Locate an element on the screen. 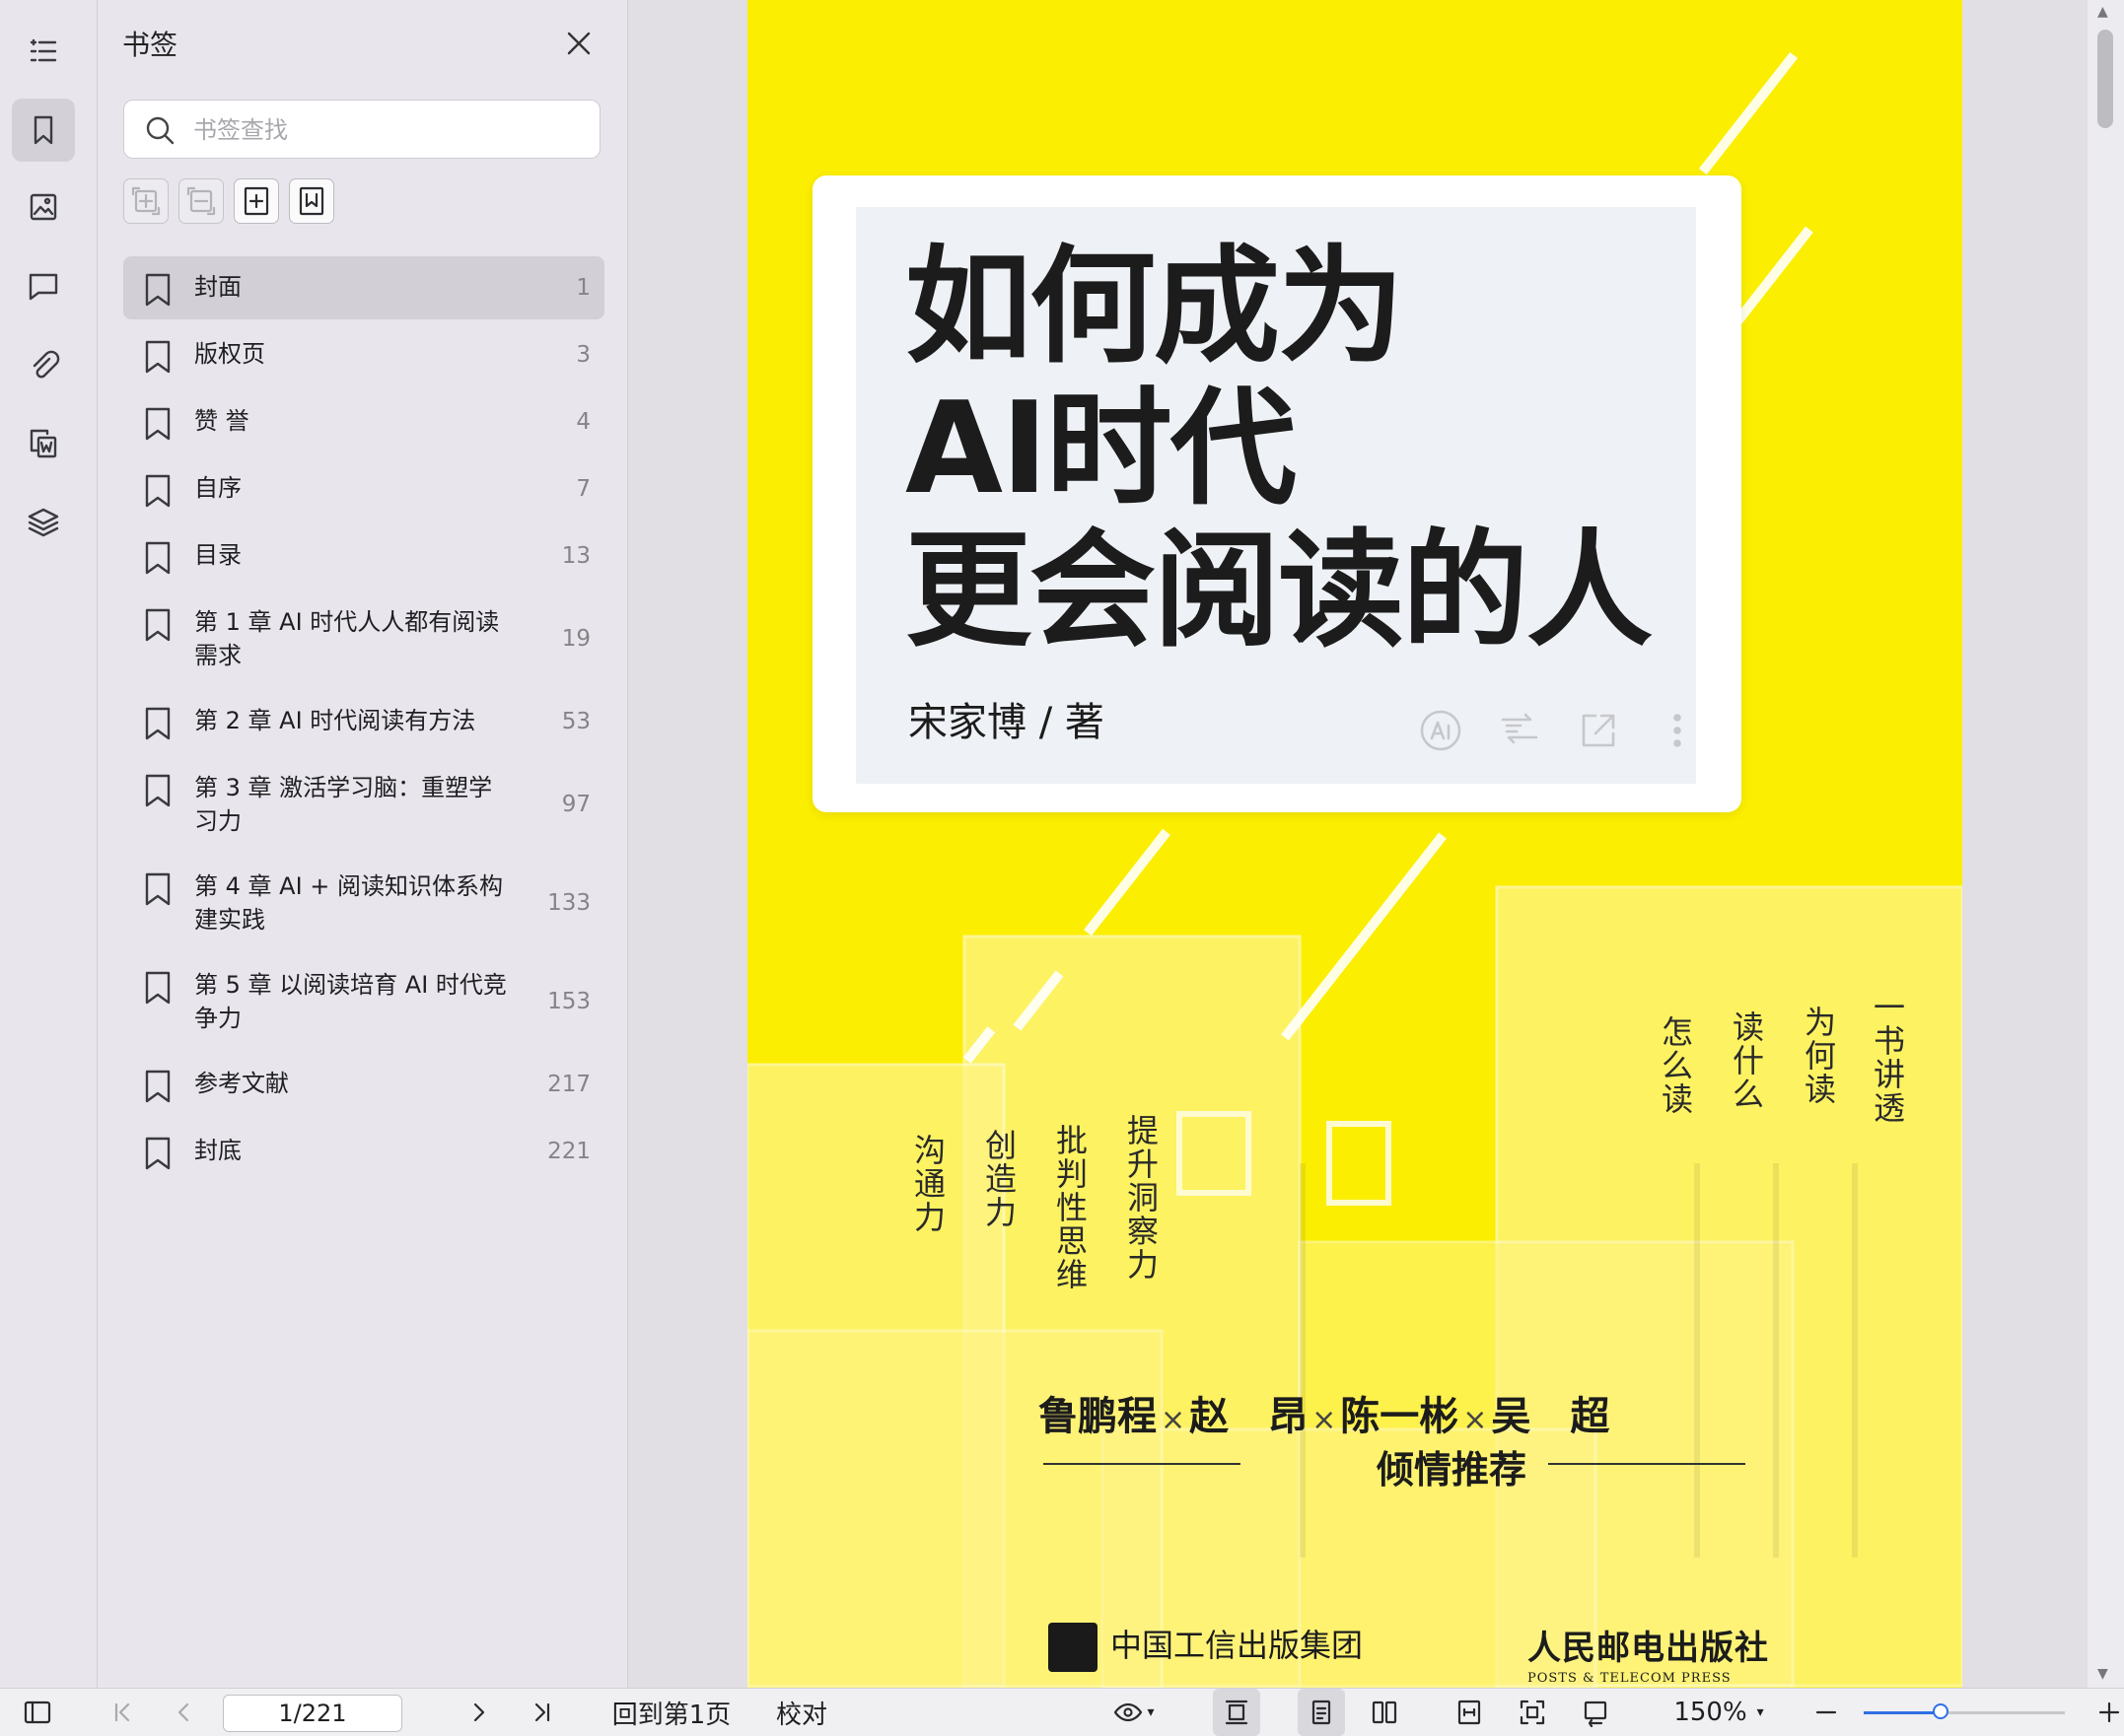 The height and width of the screenshot is (1736, 2124). publisher-name: 人民邮电出版社 POSTS & TELECOM PRESS is located at coordinates (1648, 1653).